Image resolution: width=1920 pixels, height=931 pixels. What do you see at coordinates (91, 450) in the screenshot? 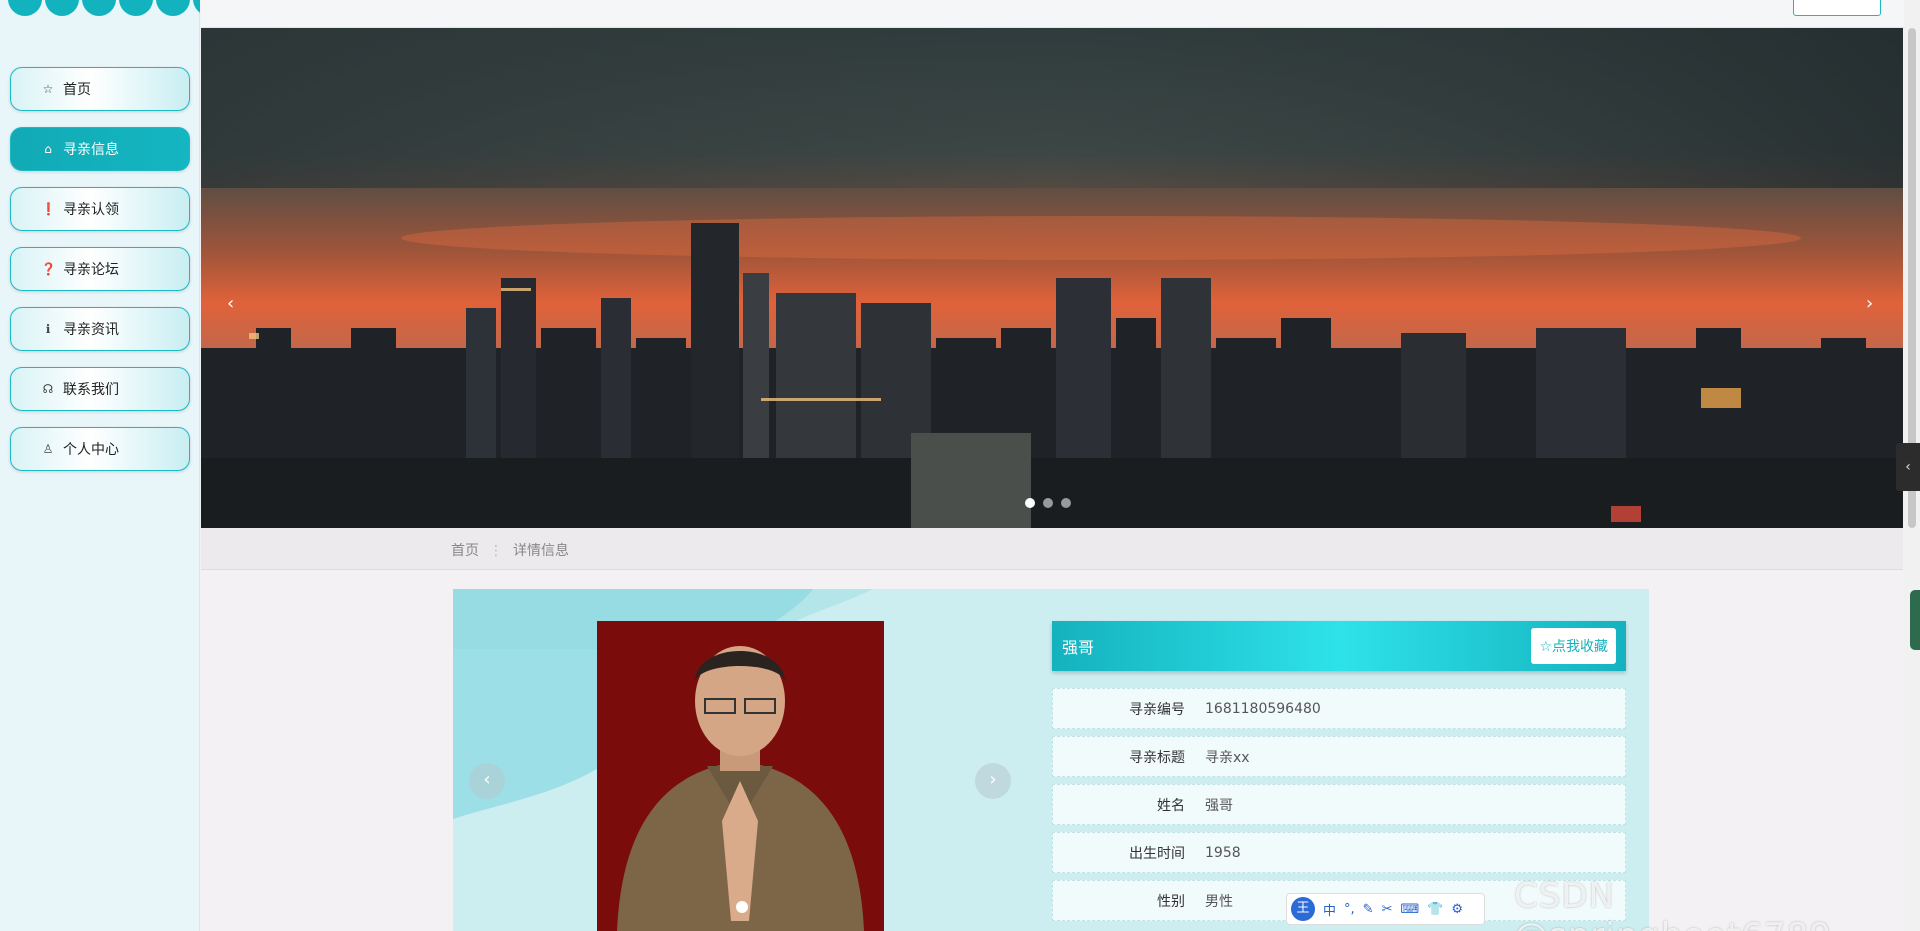
I see `sidebar-item-label: 个人中心` at bounding box center [91, 450].